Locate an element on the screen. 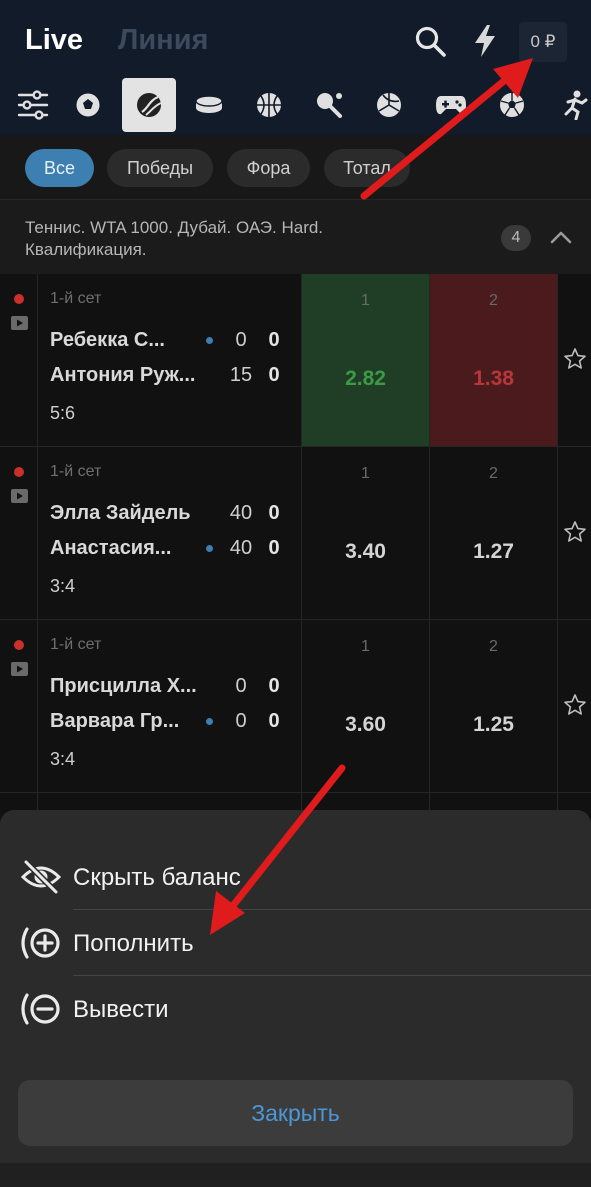 The image size is (591, 1187). odds-cell-2: 2 1.25 is located at coordinates (493, 706).